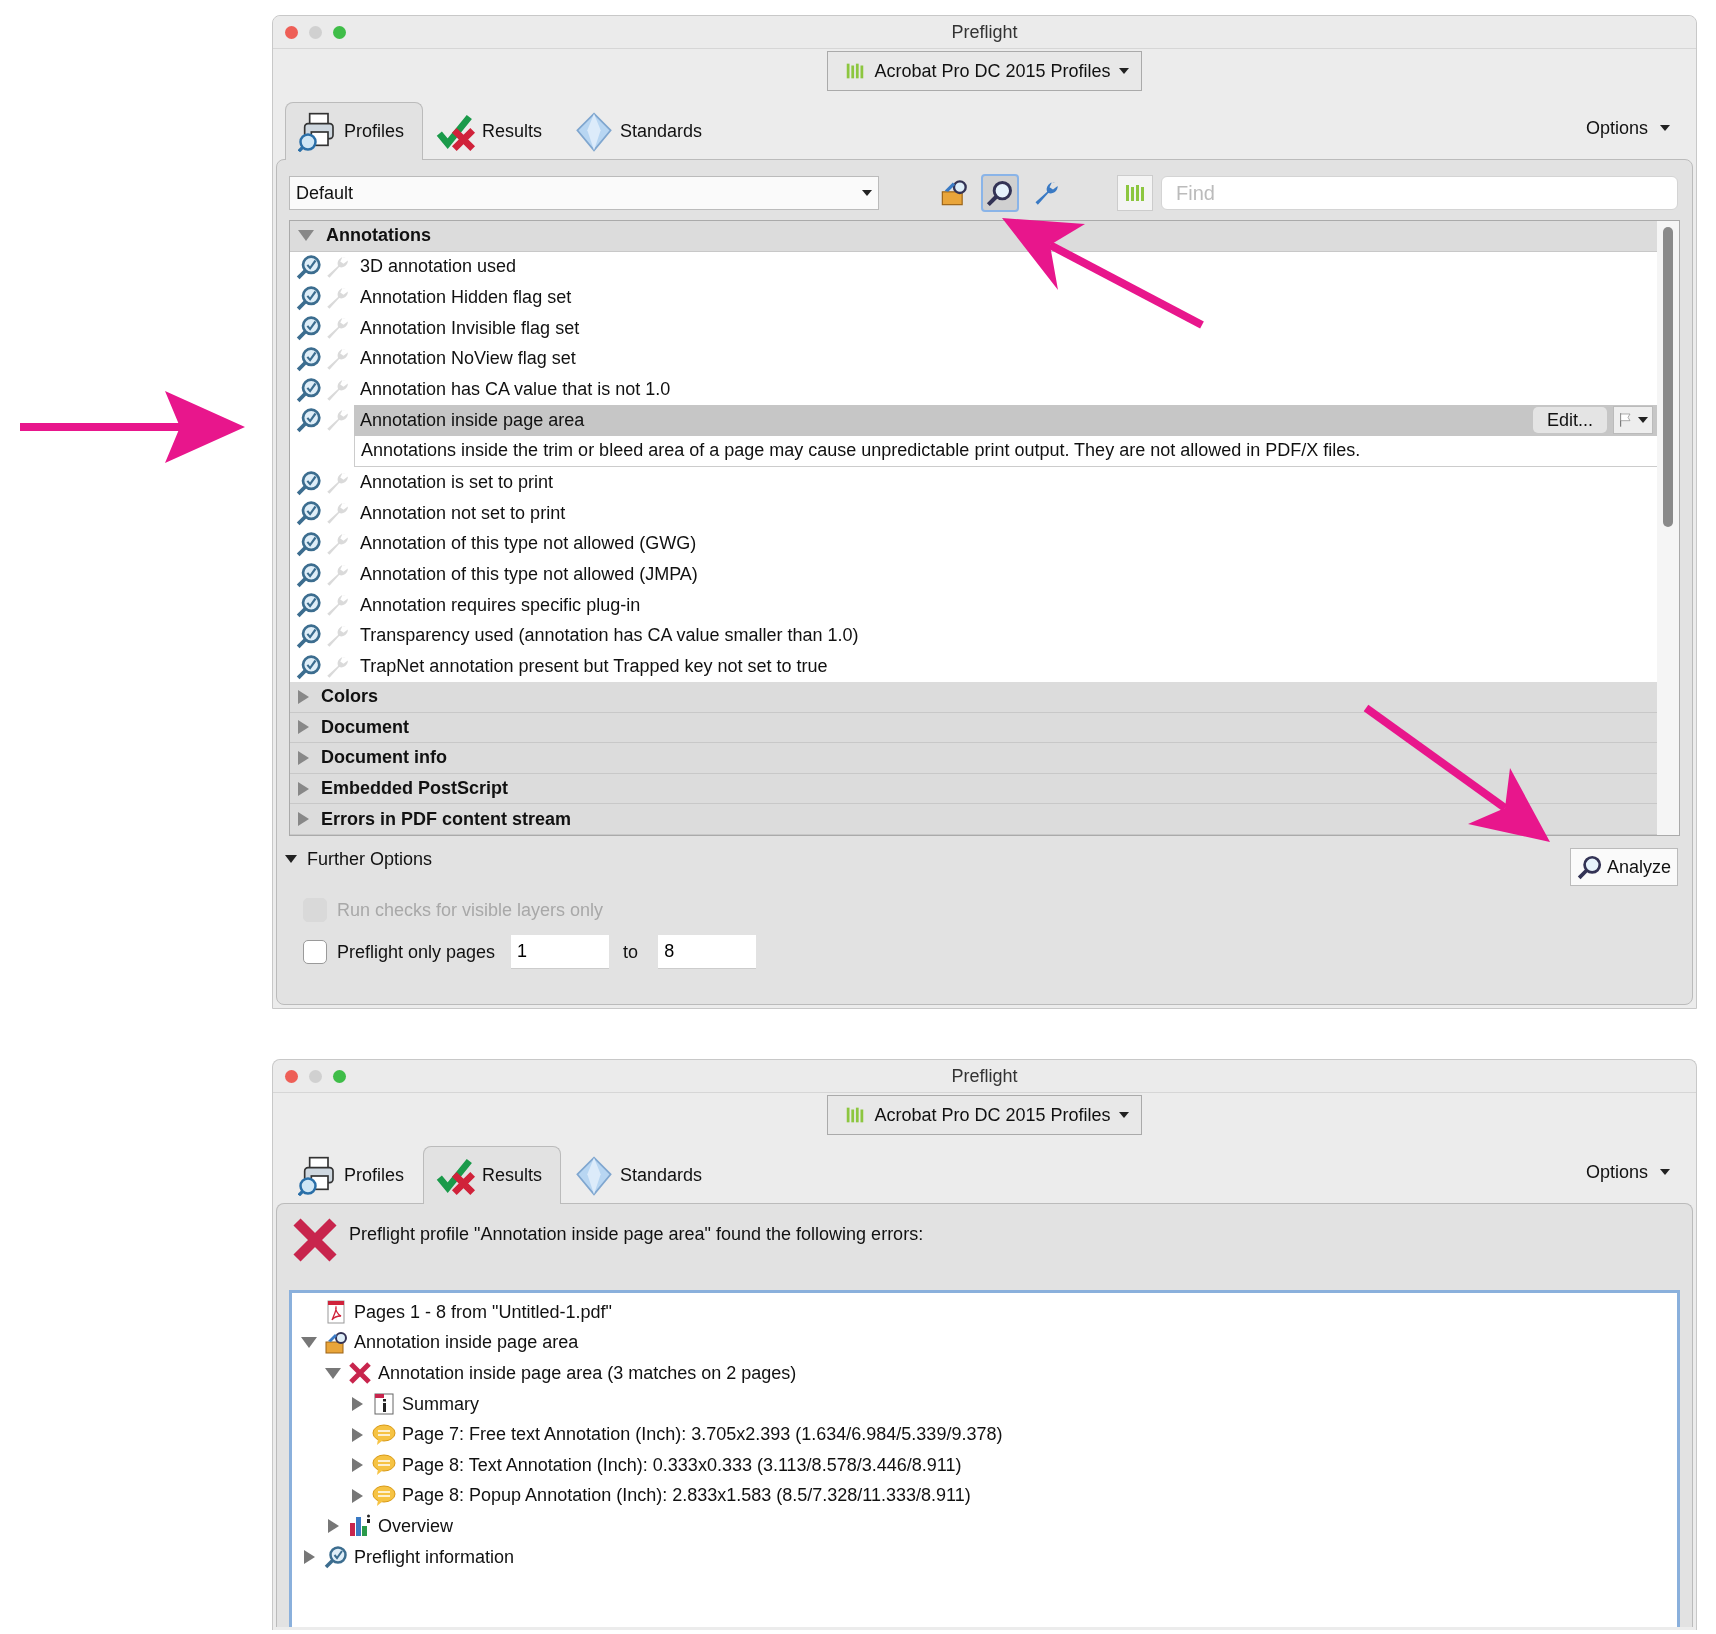 The image size is (1716, 1634). Describe the element at coordinates (1419, 193) in the screenshot. I see `search-field: Find` at that location.